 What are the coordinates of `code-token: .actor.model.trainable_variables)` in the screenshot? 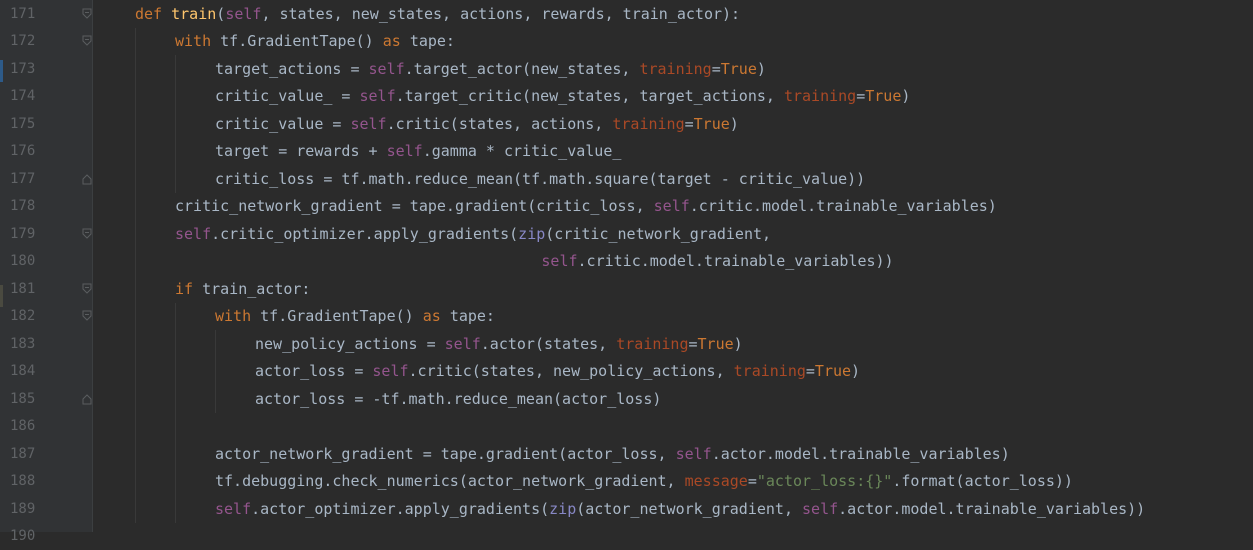 It's located at (861, 454).